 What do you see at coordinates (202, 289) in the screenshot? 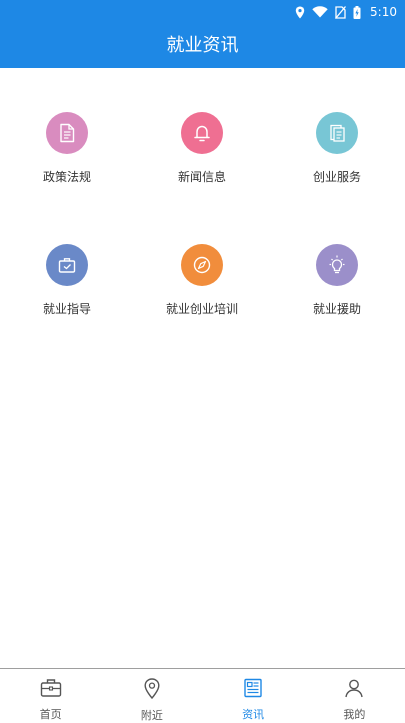
I see `grid-item-training: 就业创业培训` at bounding box center [202, 289].